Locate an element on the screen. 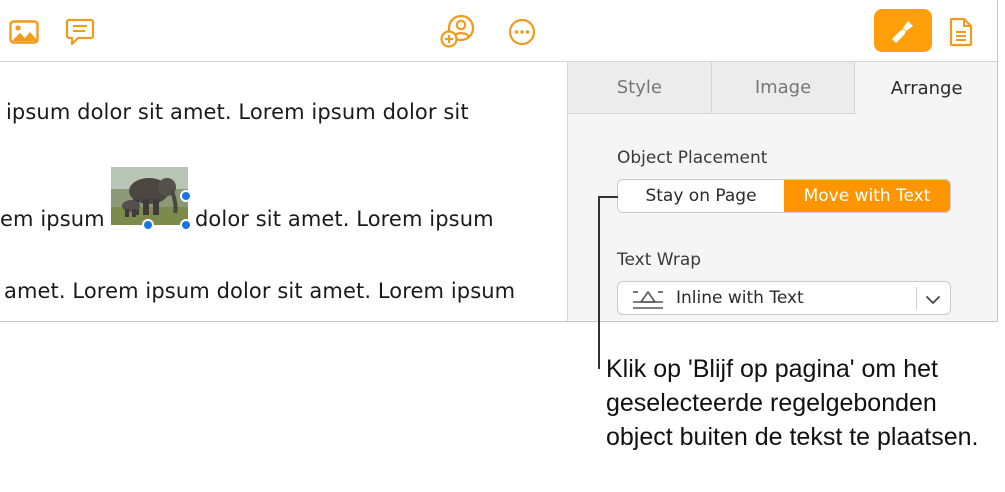  callout-leader-line is located at coordinates (599, 283).